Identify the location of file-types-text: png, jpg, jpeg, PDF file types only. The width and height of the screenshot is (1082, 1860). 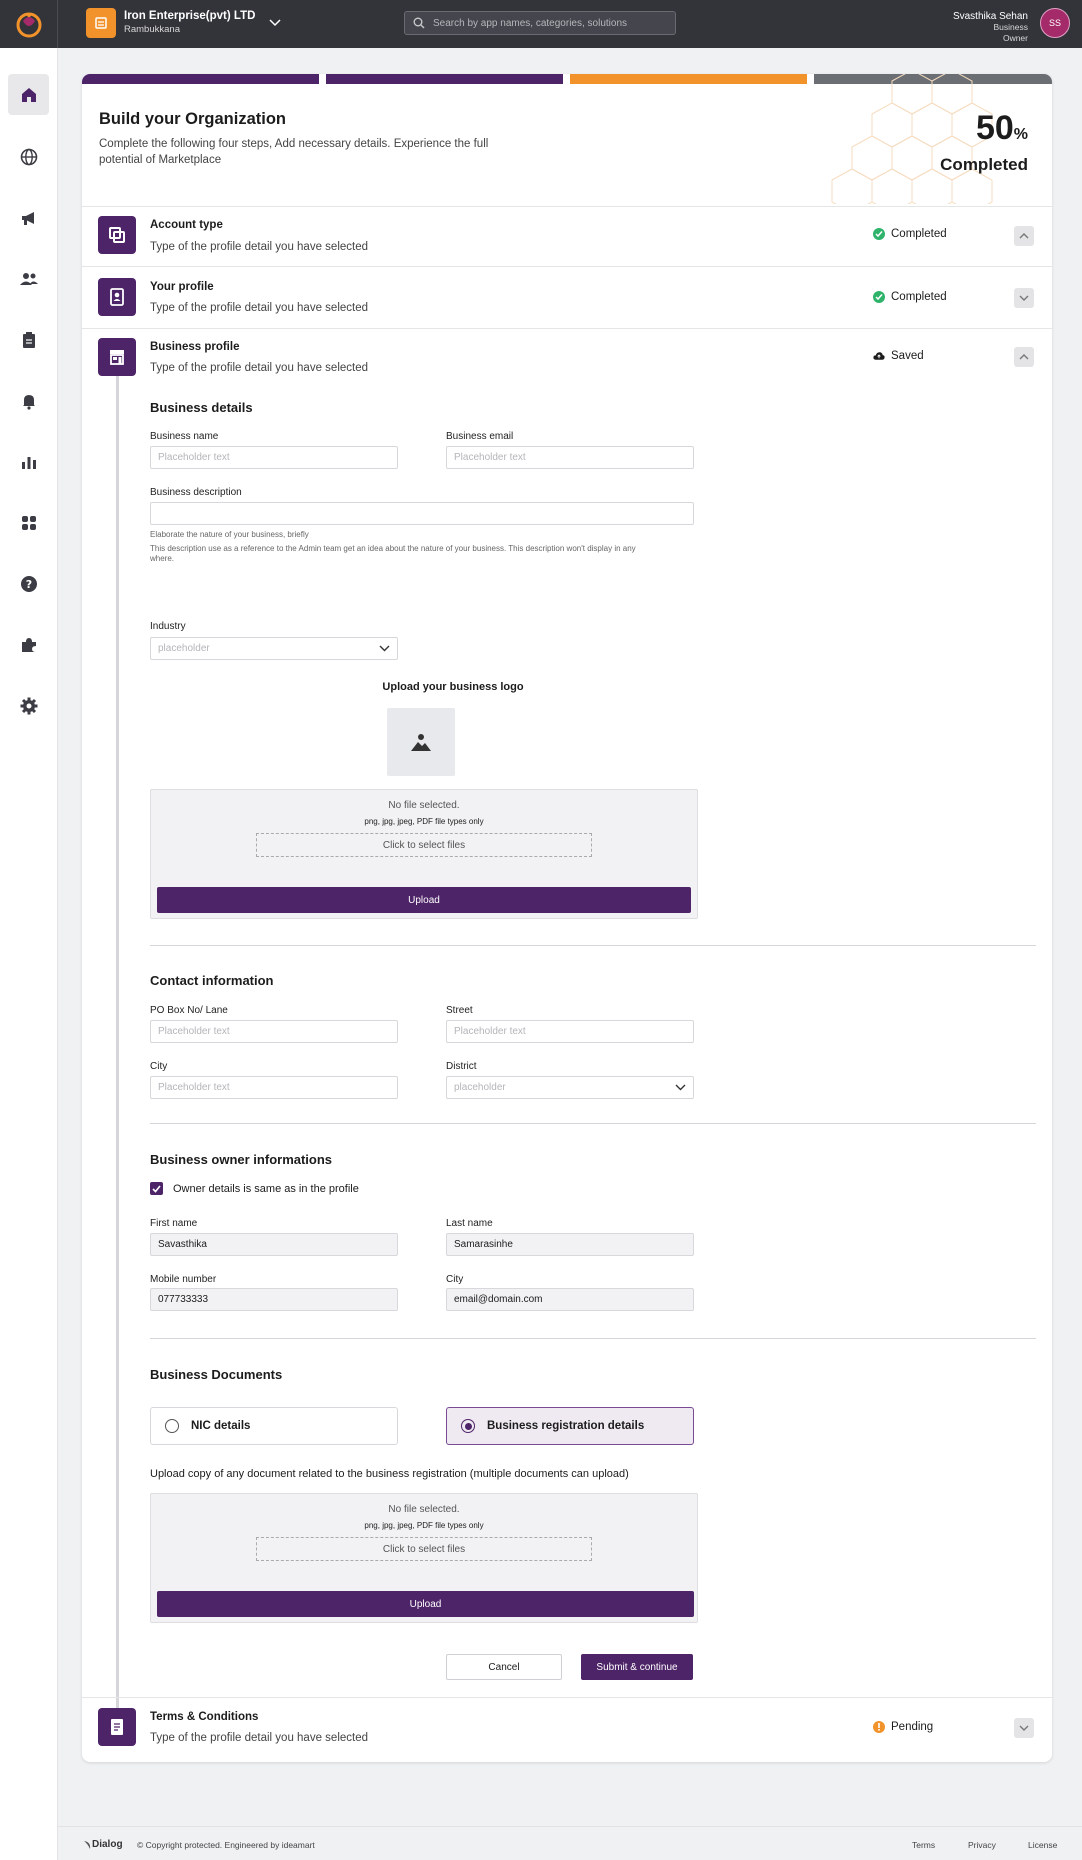
(424, 1525).